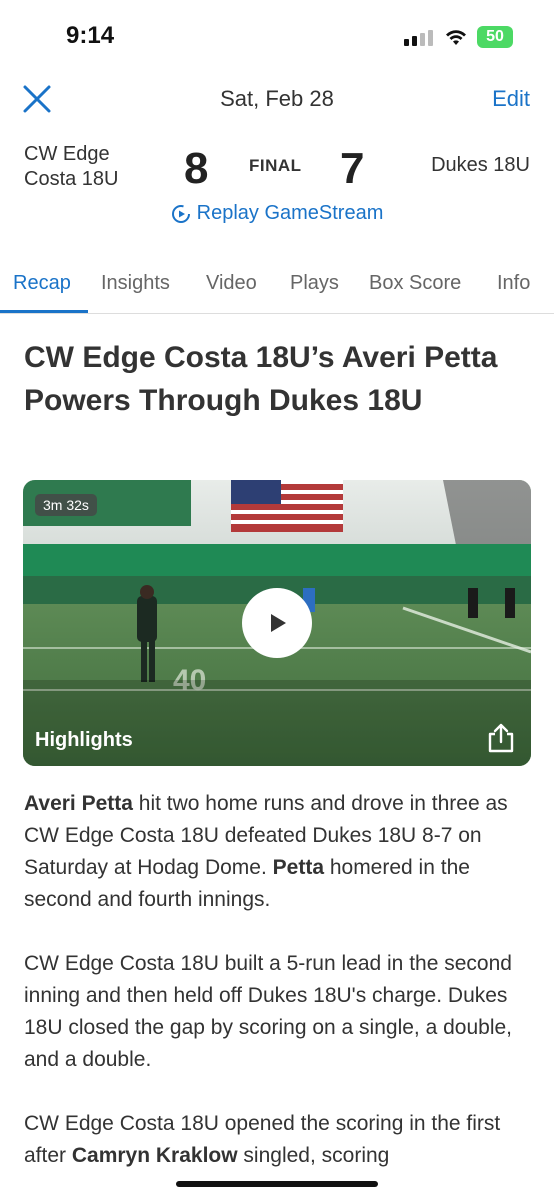 The width and height of the screenshot is (554, 1200). What do you see at coordinates (231, 283) in the screenshot?
I see `tab-video: Video` at bounding box center [231, 283].